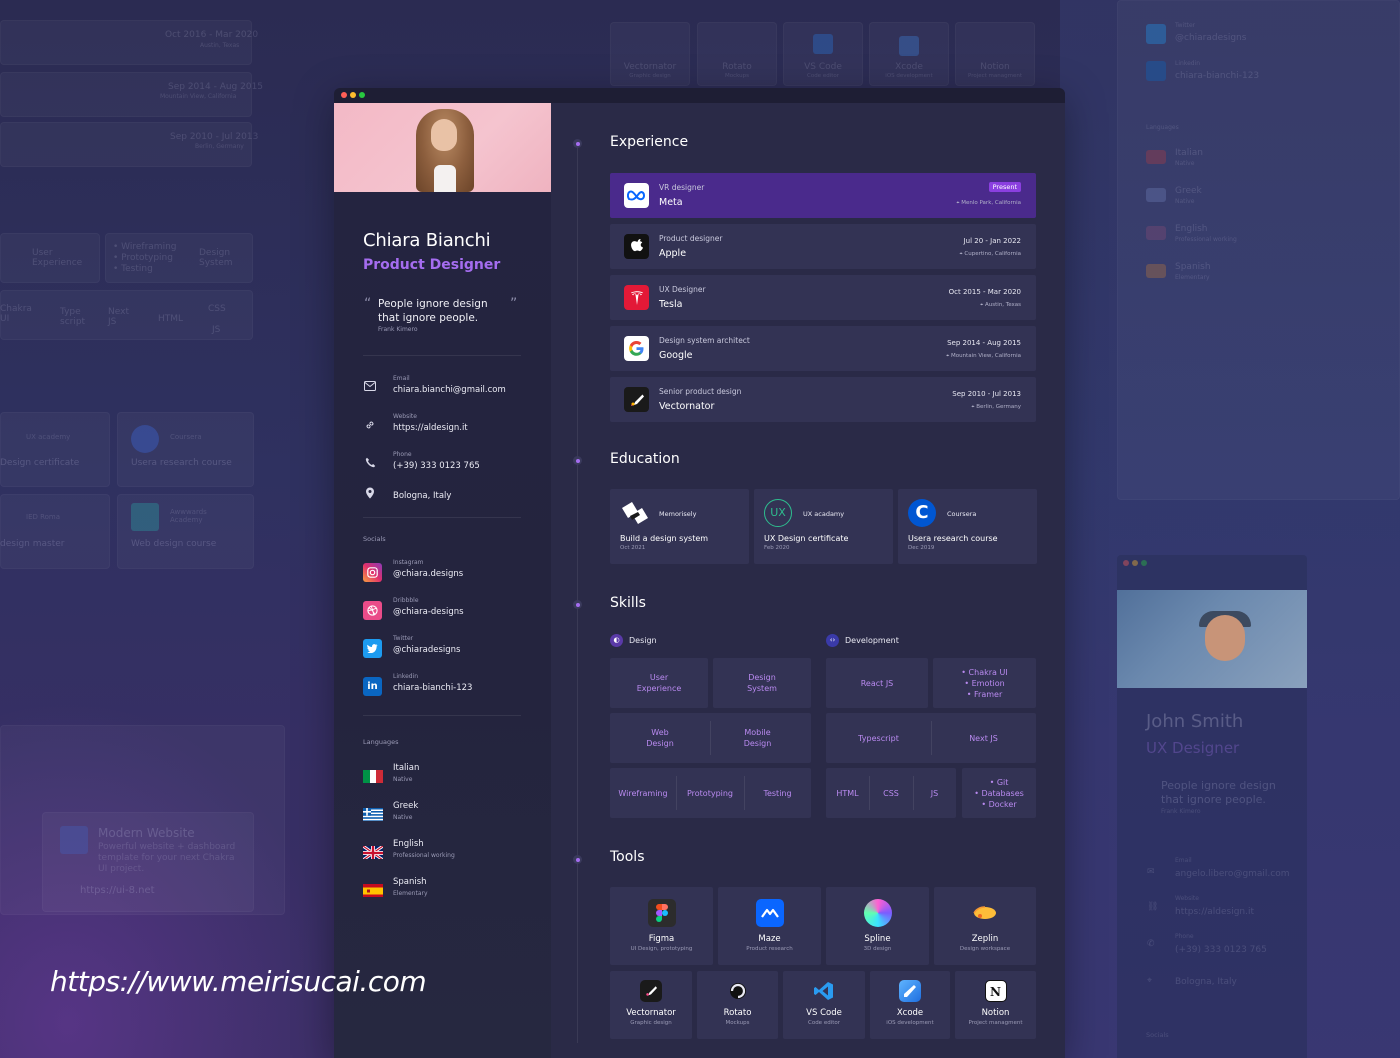  Describe the element at coordinates (448, 426) in the screenshot. I see `contact-website: Website https://aldesign.it` at that location.